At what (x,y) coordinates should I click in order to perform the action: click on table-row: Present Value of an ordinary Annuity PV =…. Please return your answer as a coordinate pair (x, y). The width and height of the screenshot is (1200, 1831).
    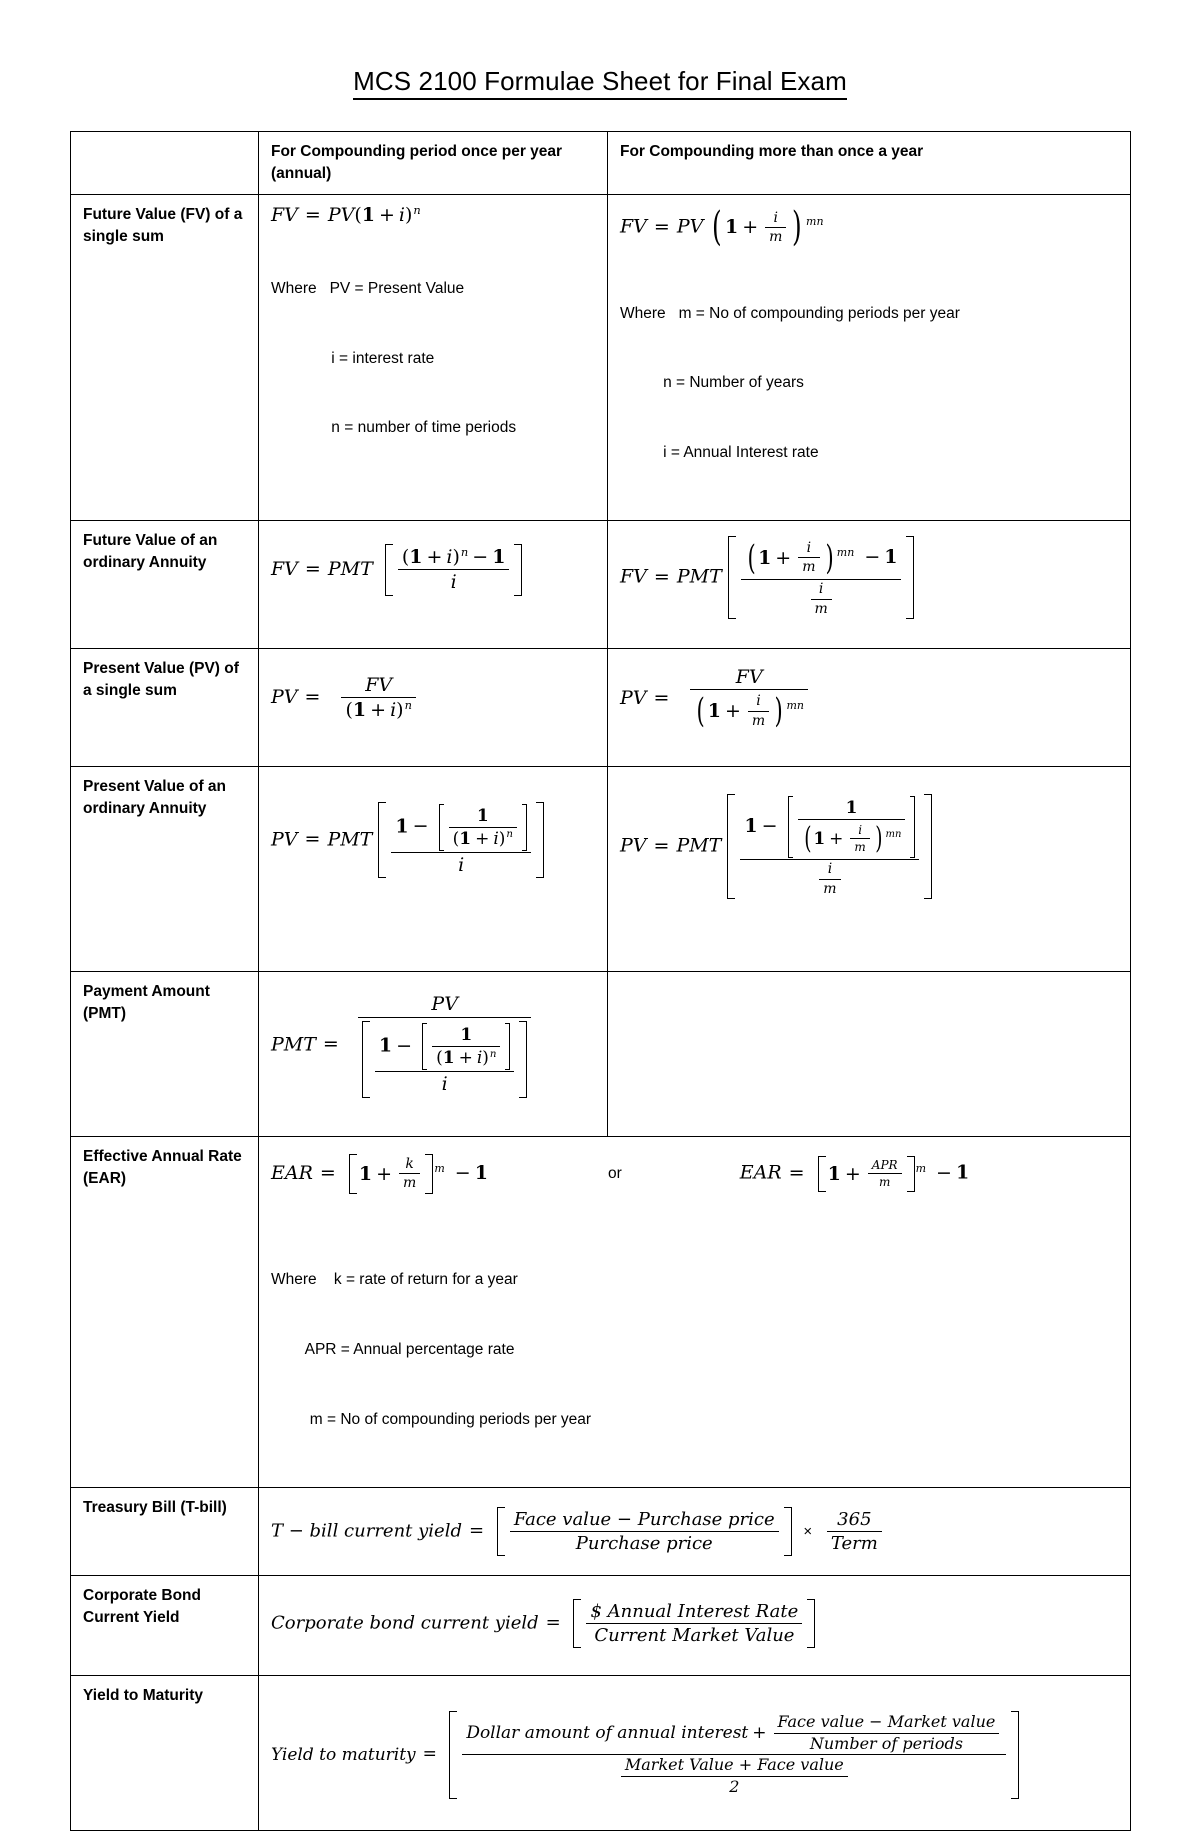
    Looking at the image, I should click on (600, 868).